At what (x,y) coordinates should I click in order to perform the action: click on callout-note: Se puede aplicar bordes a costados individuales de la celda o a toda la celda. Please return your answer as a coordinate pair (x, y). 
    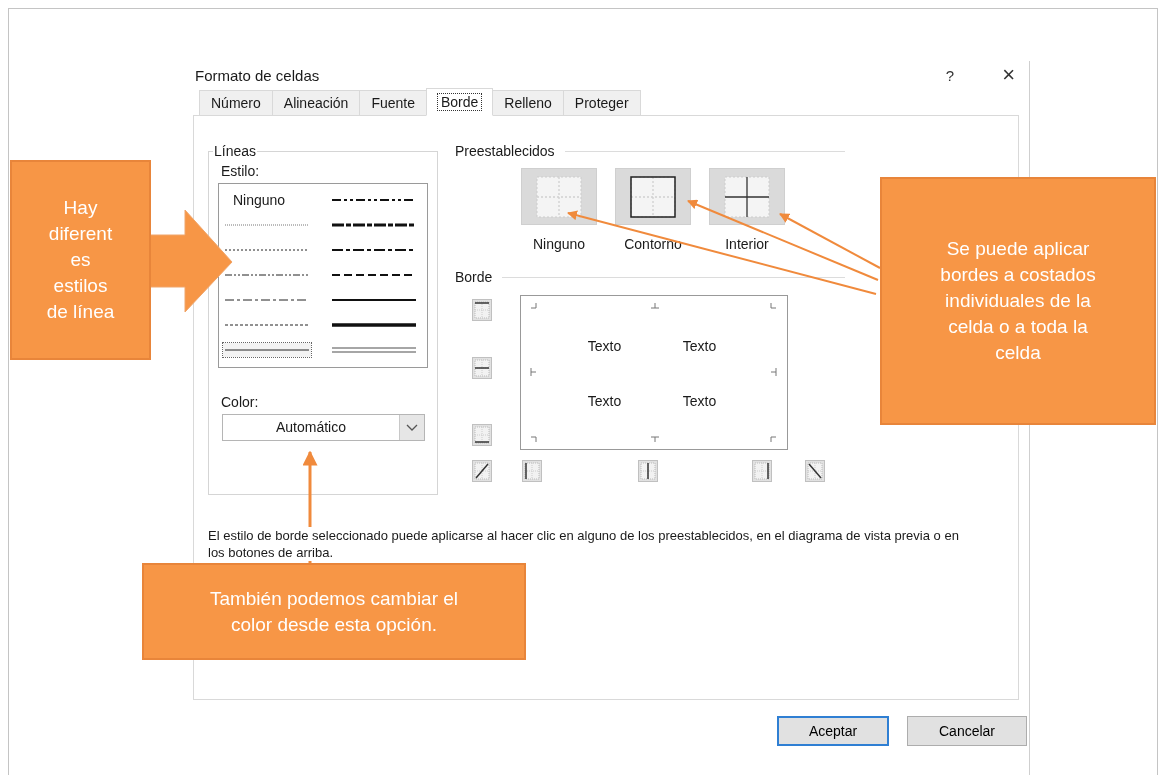
    Looking at the image, I should click on (1018, 301).